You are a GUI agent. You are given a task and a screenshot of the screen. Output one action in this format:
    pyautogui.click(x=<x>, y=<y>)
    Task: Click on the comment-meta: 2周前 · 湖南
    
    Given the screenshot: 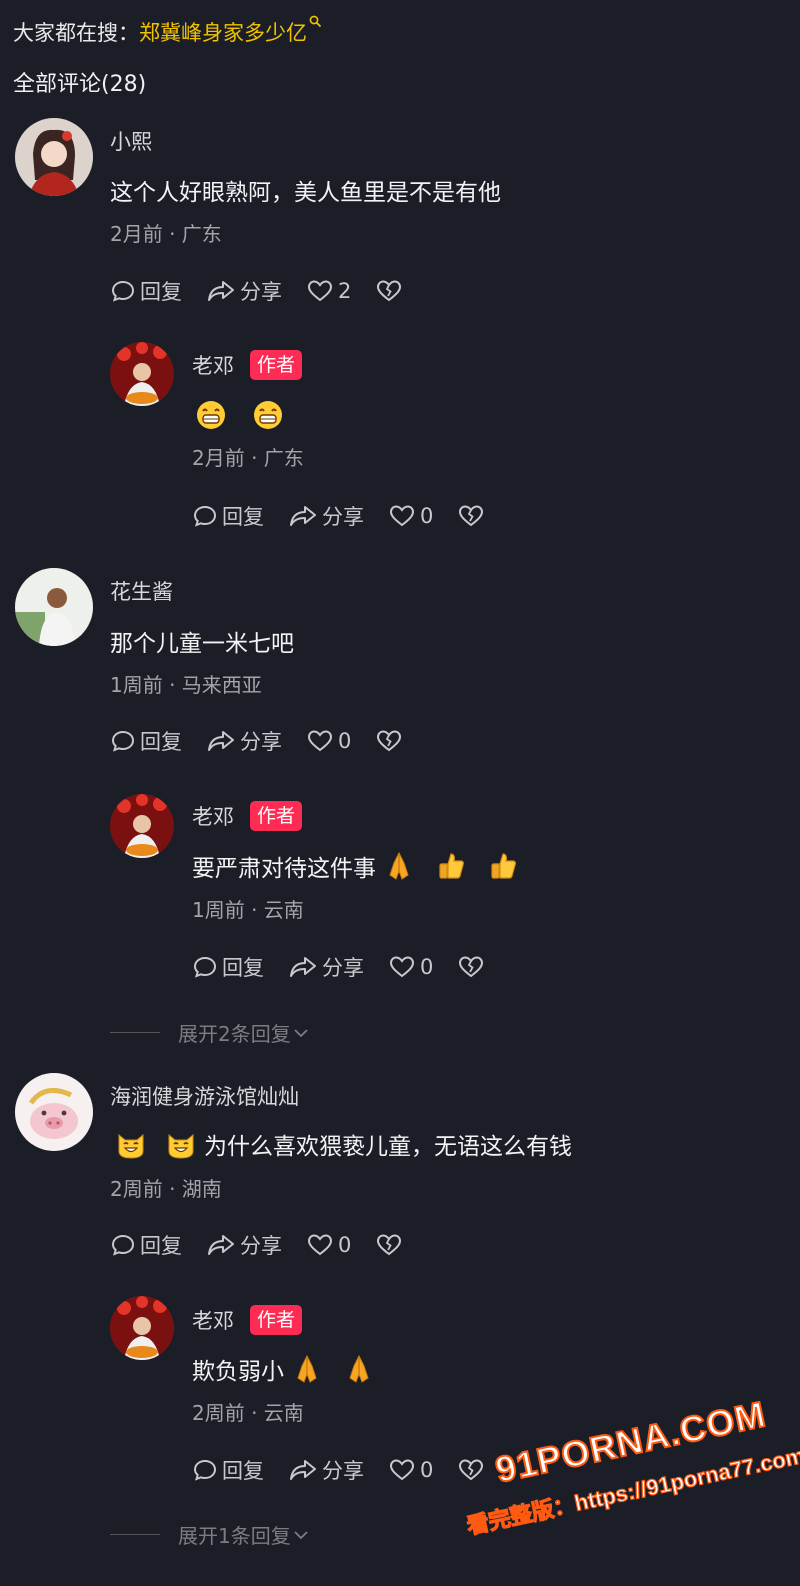 What is the action you would take?
    pyautogui.click(x=166, y=1189)
    